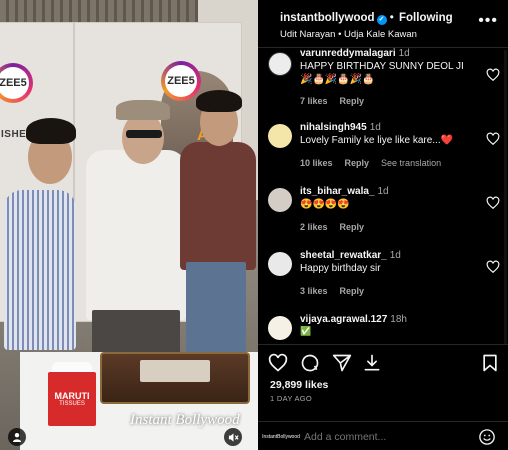 The width and height of the screenshot is (508, 450). Describe the element at coordinates (426, 18) in the screenshot. I see `following-button: Following` at that location.